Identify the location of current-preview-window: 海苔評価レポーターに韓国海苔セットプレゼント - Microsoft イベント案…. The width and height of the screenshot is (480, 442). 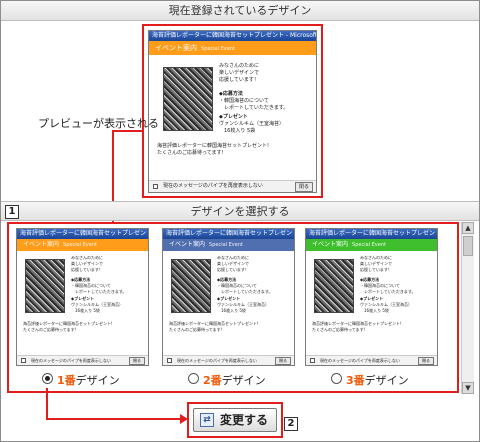
(232, 111).